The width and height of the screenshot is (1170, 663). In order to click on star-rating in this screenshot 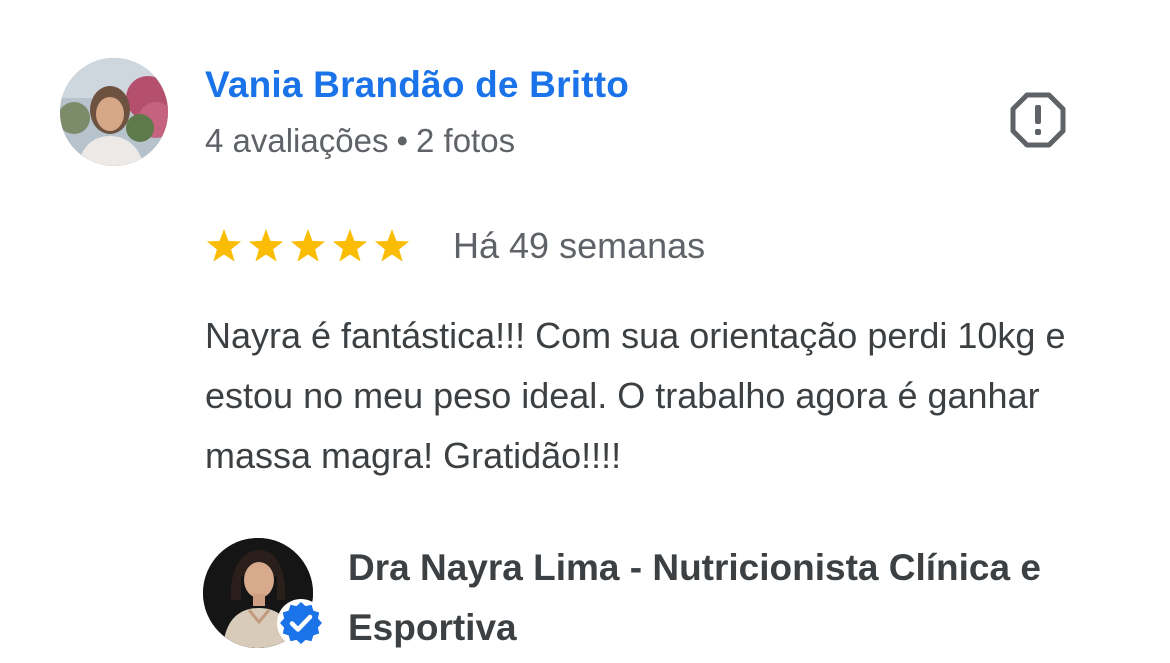, I will do `click(308, 246)`.